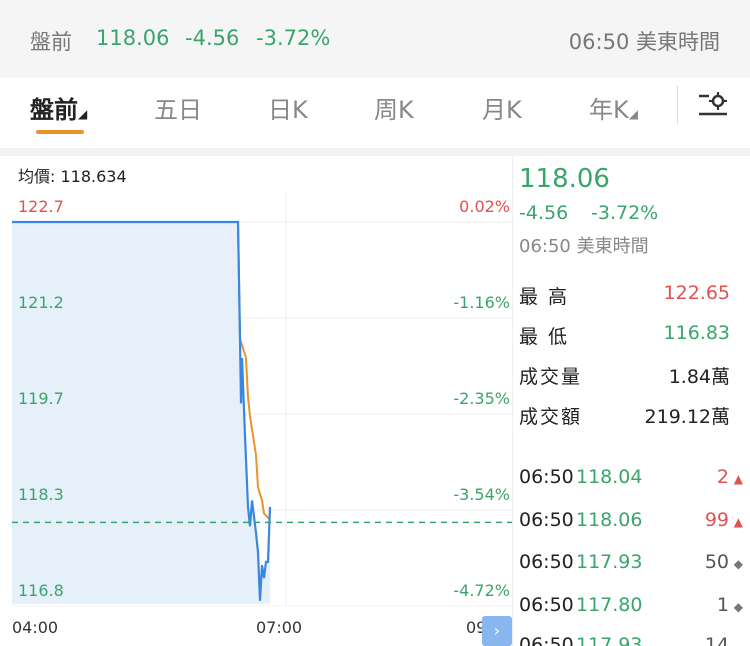 This screenshot has height=646, width=750. What do you see at coordinates (212, 38) in the screenshot?
I see `price-change: -4.56` at bounding box center [212, 38].